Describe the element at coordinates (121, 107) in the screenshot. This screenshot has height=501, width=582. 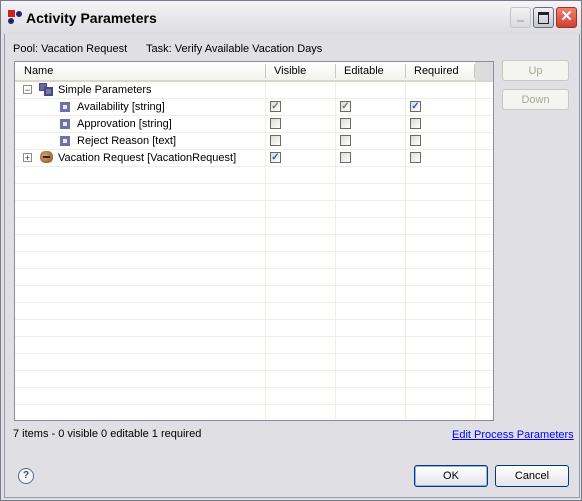
I see `row-label: Availability [string]` at that location.